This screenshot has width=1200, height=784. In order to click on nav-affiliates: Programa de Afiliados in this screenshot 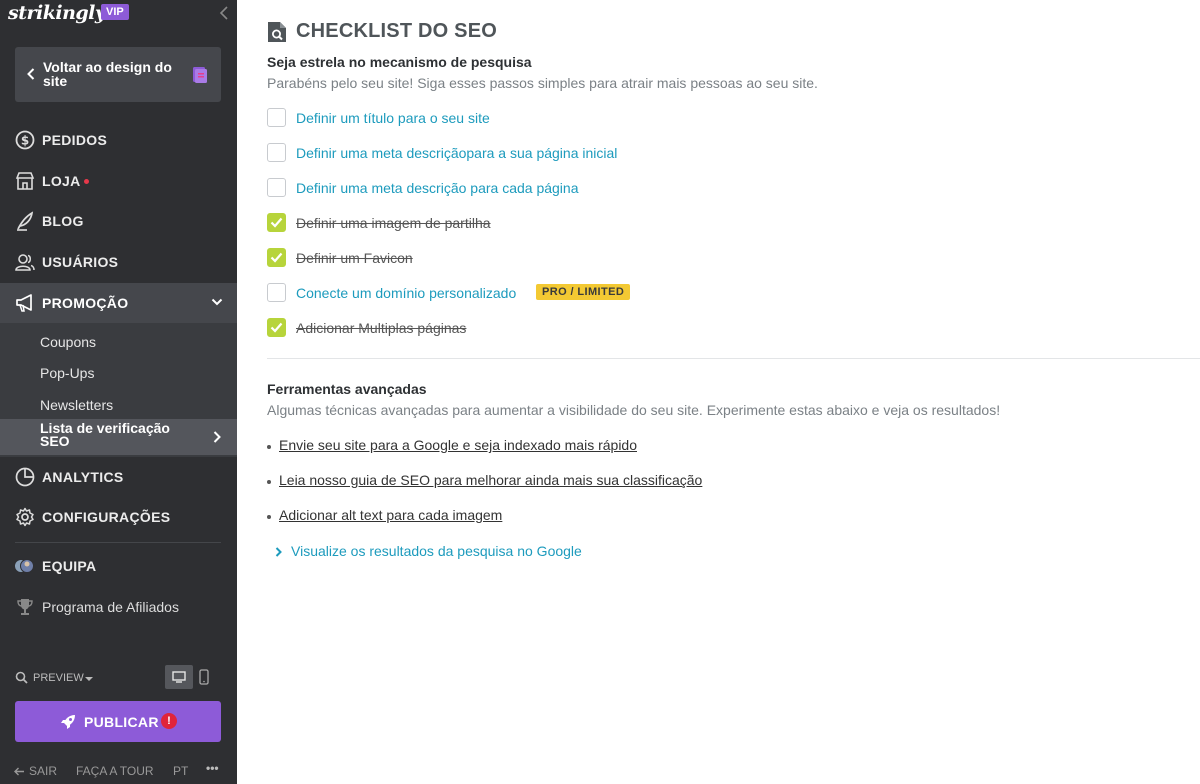, I will do `click(118, 607)`.